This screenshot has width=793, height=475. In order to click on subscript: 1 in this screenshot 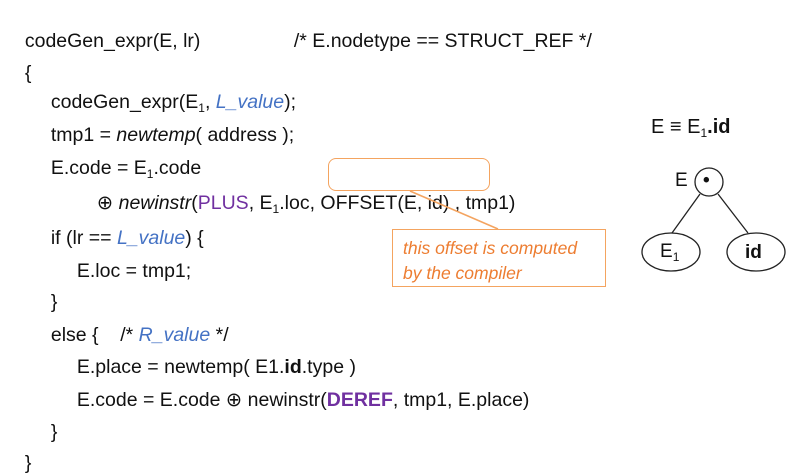, I will do `click(676, 257)`.